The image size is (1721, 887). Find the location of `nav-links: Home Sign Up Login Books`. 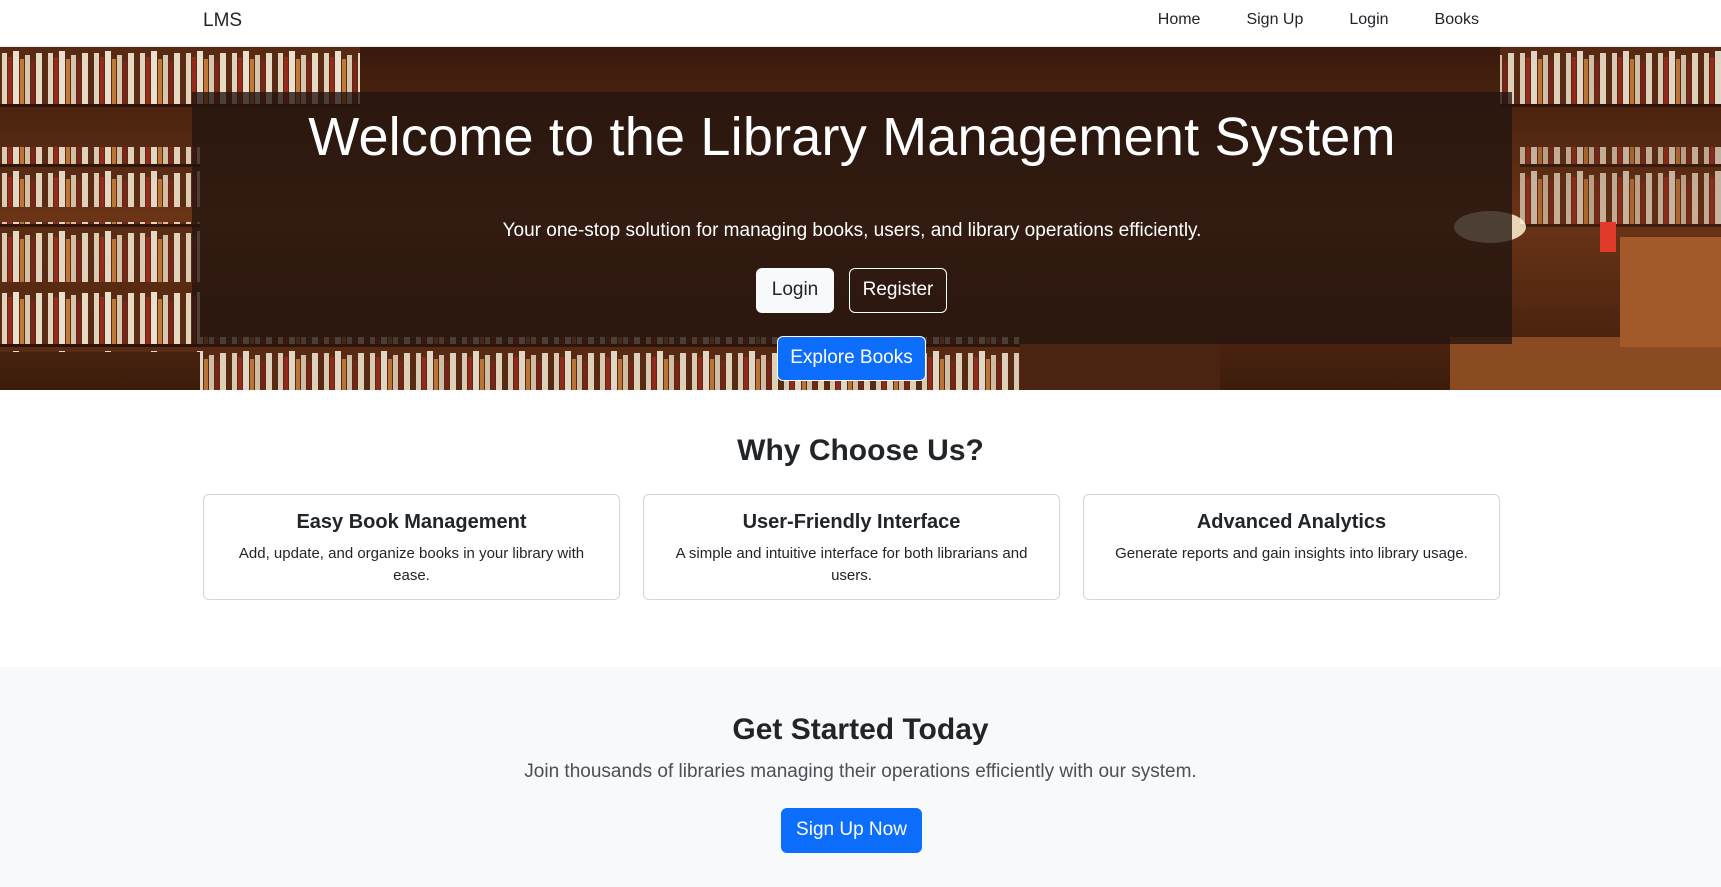

nav-links: Home Sign Up Login Books is located at coordinates (1295, 20).